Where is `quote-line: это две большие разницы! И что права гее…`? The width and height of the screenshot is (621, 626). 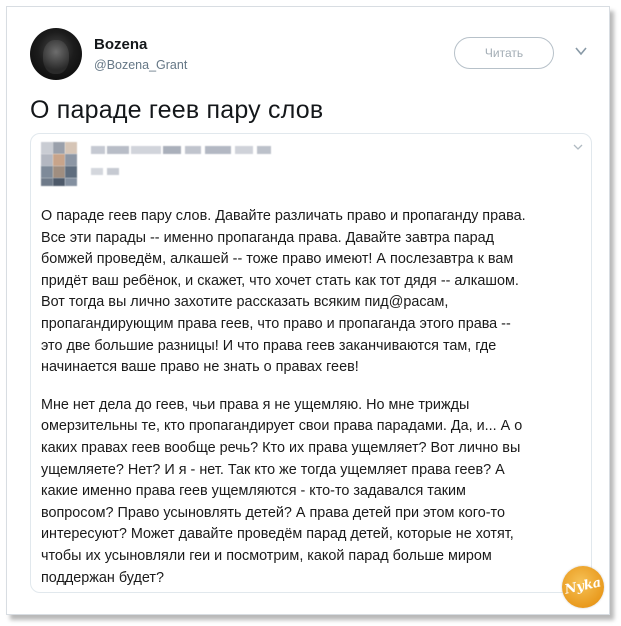
quote-line: это две большие разницы! И что права гее… is located at coordinates (269, 345).